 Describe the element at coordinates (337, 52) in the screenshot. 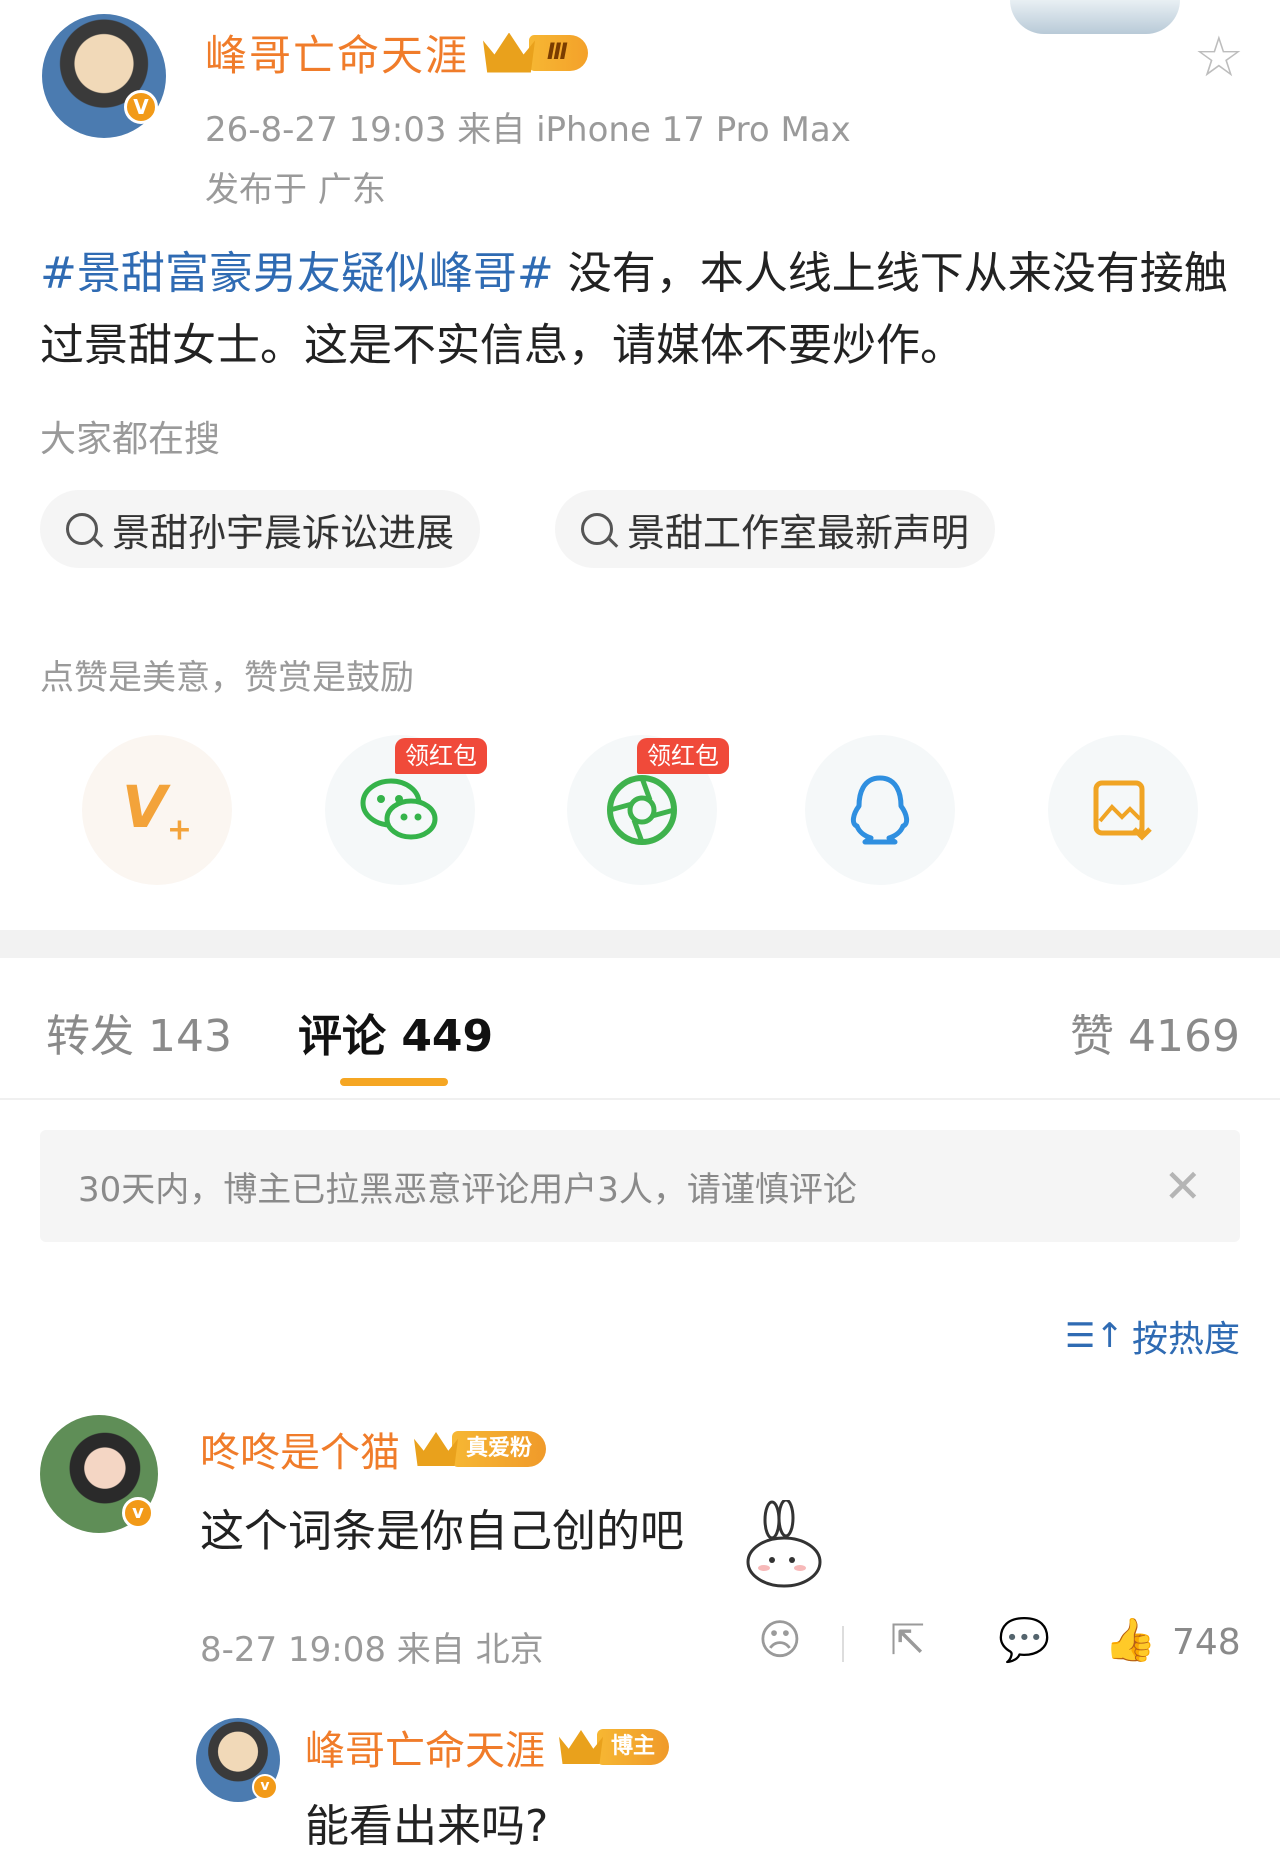

I see `author-name: 峰哥亡命天涯` at that location.